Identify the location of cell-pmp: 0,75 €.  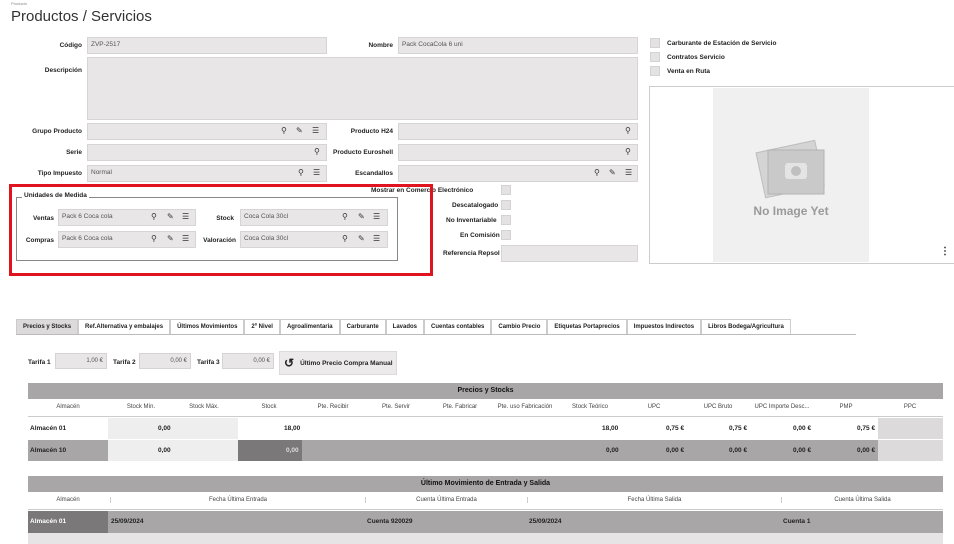
(866, 428).